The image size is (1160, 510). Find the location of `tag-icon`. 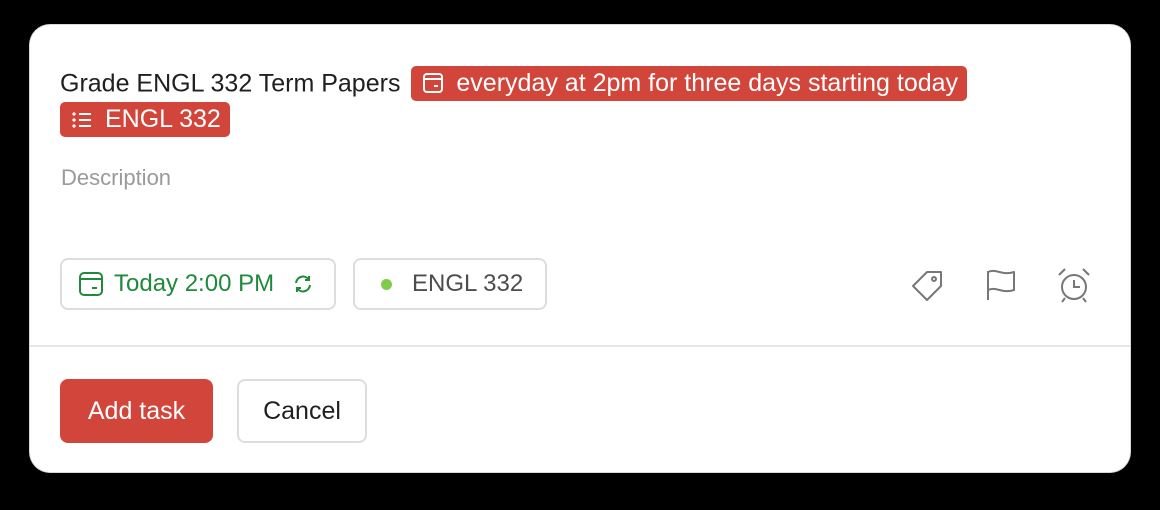

tag-icon is located at coordinates (928, 285).